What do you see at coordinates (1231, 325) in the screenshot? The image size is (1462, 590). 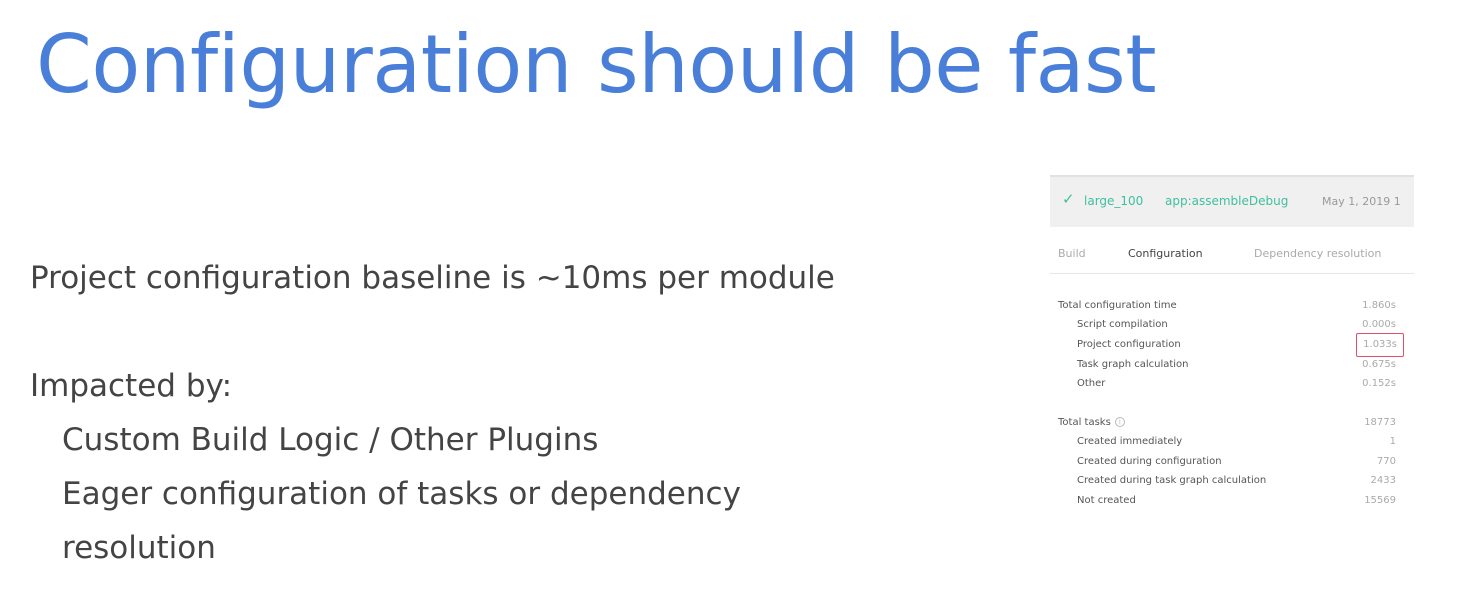 I see `config-row-script-compilation: Script compilation 0.000s` at bounding box center [1231, 325].